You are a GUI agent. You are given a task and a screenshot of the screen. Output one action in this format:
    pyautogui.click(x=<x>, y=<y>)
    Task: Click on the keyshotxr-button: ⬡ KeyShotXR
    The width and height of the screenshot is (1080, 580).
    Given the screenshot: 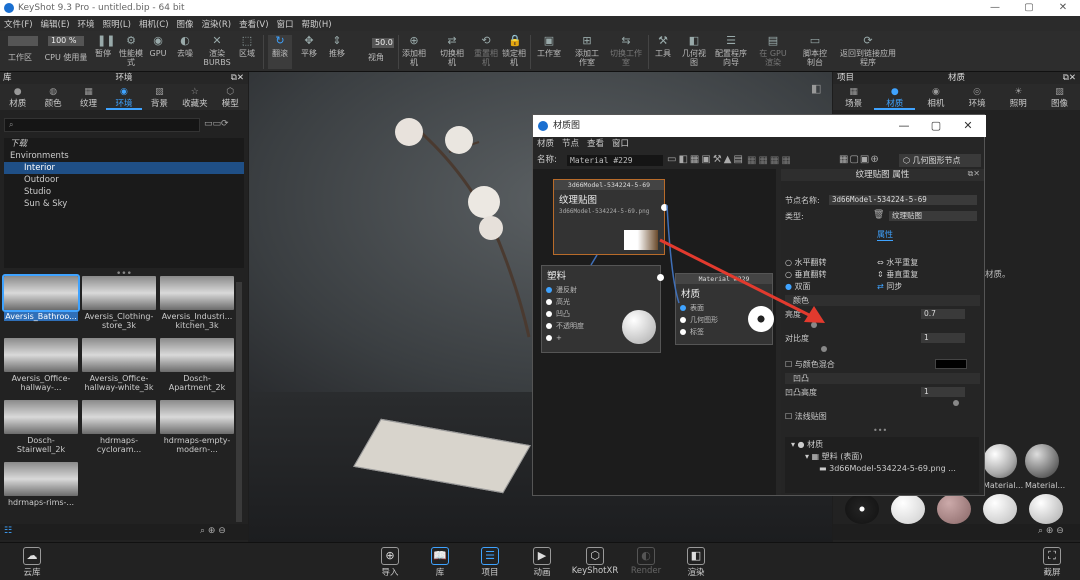 What is the action you would take?
    pyautogui.click(x=595, y=561)
    